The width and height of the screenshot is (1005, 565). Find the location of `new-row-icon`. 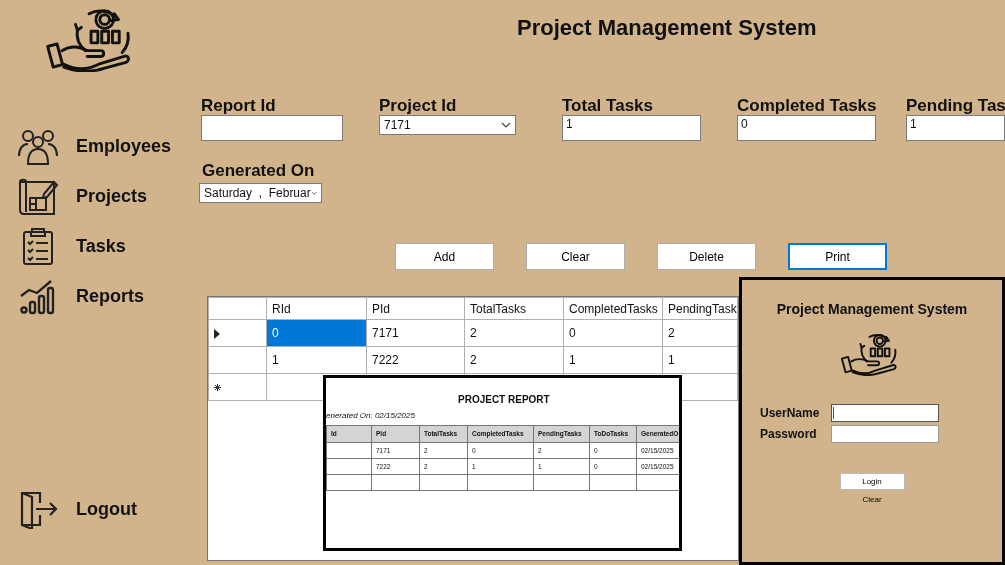

new-row-icon is located at coordinates (217, 388).